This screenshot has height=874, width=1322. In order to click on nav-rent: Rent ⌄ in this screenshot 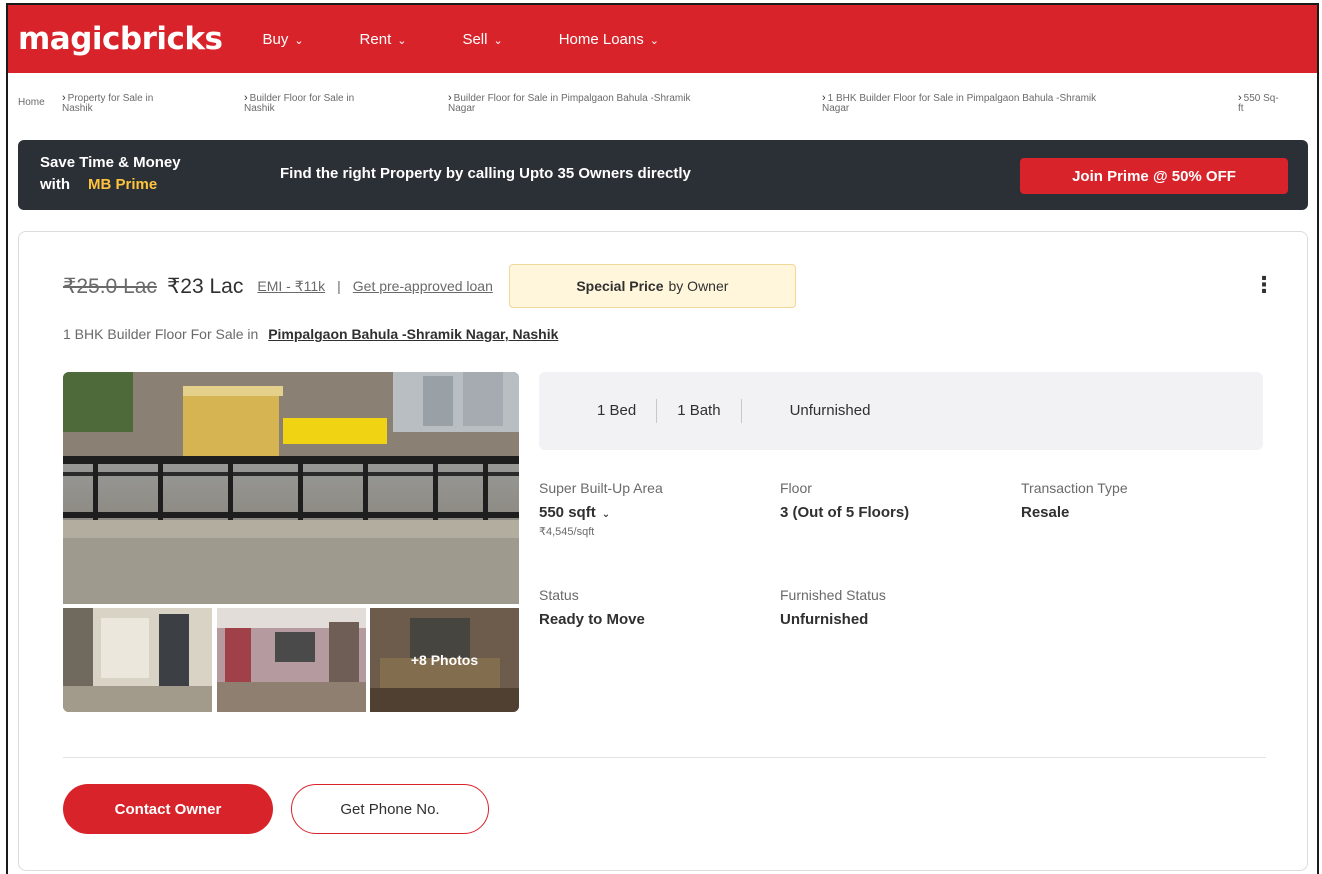, I will do `click(383, 39)`.